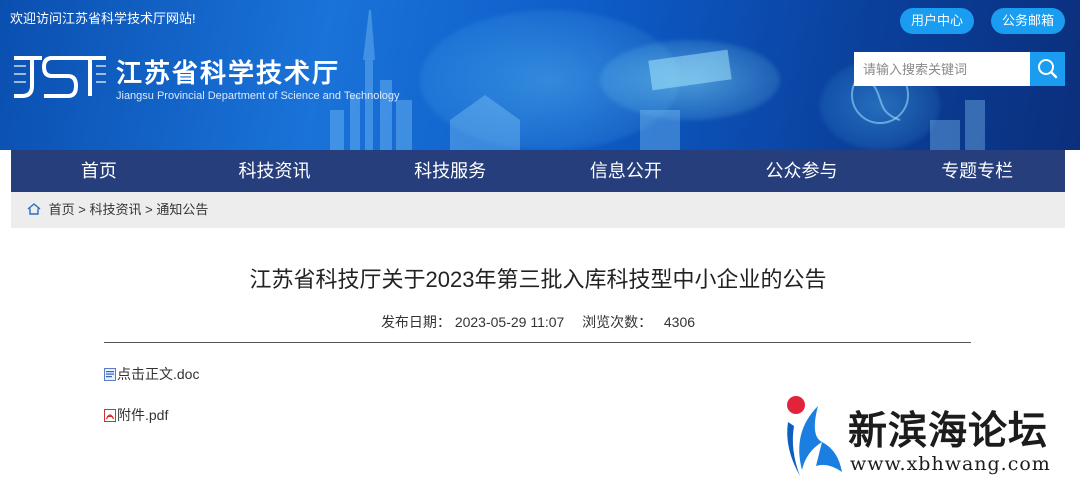 Image resolution: width=1080 pixels, height=494 pixels. I want to click on logo-title-cn: 江苏省科学技术厅, so click(228, 73).